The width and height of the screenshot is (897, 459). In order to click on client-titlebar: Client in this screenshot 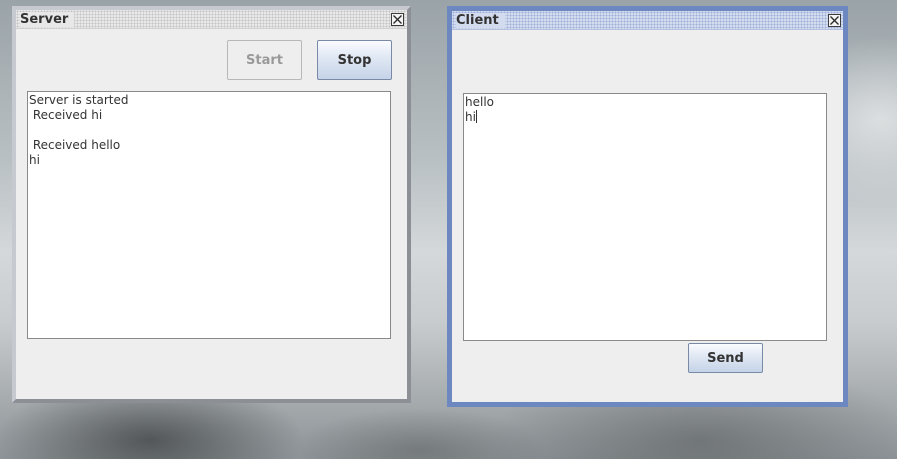, I will do `click(647, 20)`.